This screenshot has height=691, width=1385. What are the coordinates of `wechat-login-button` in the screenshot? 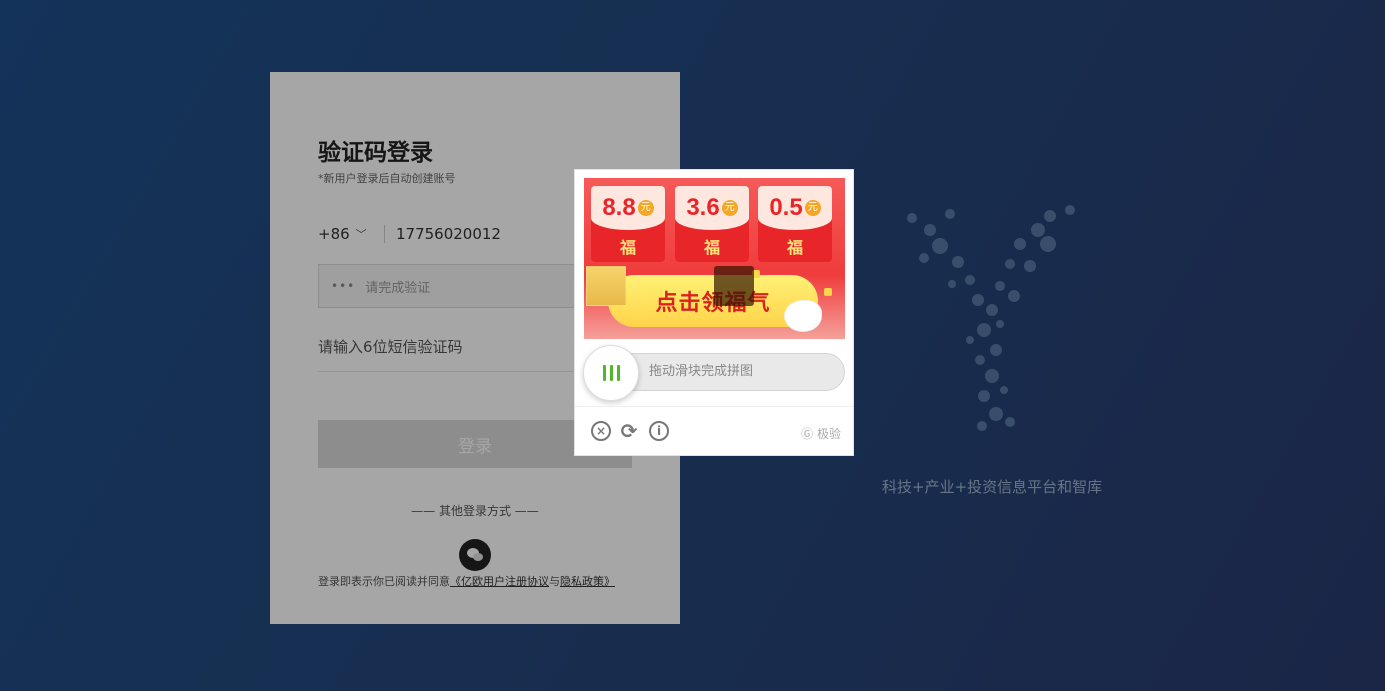 It's located at (475, 555).